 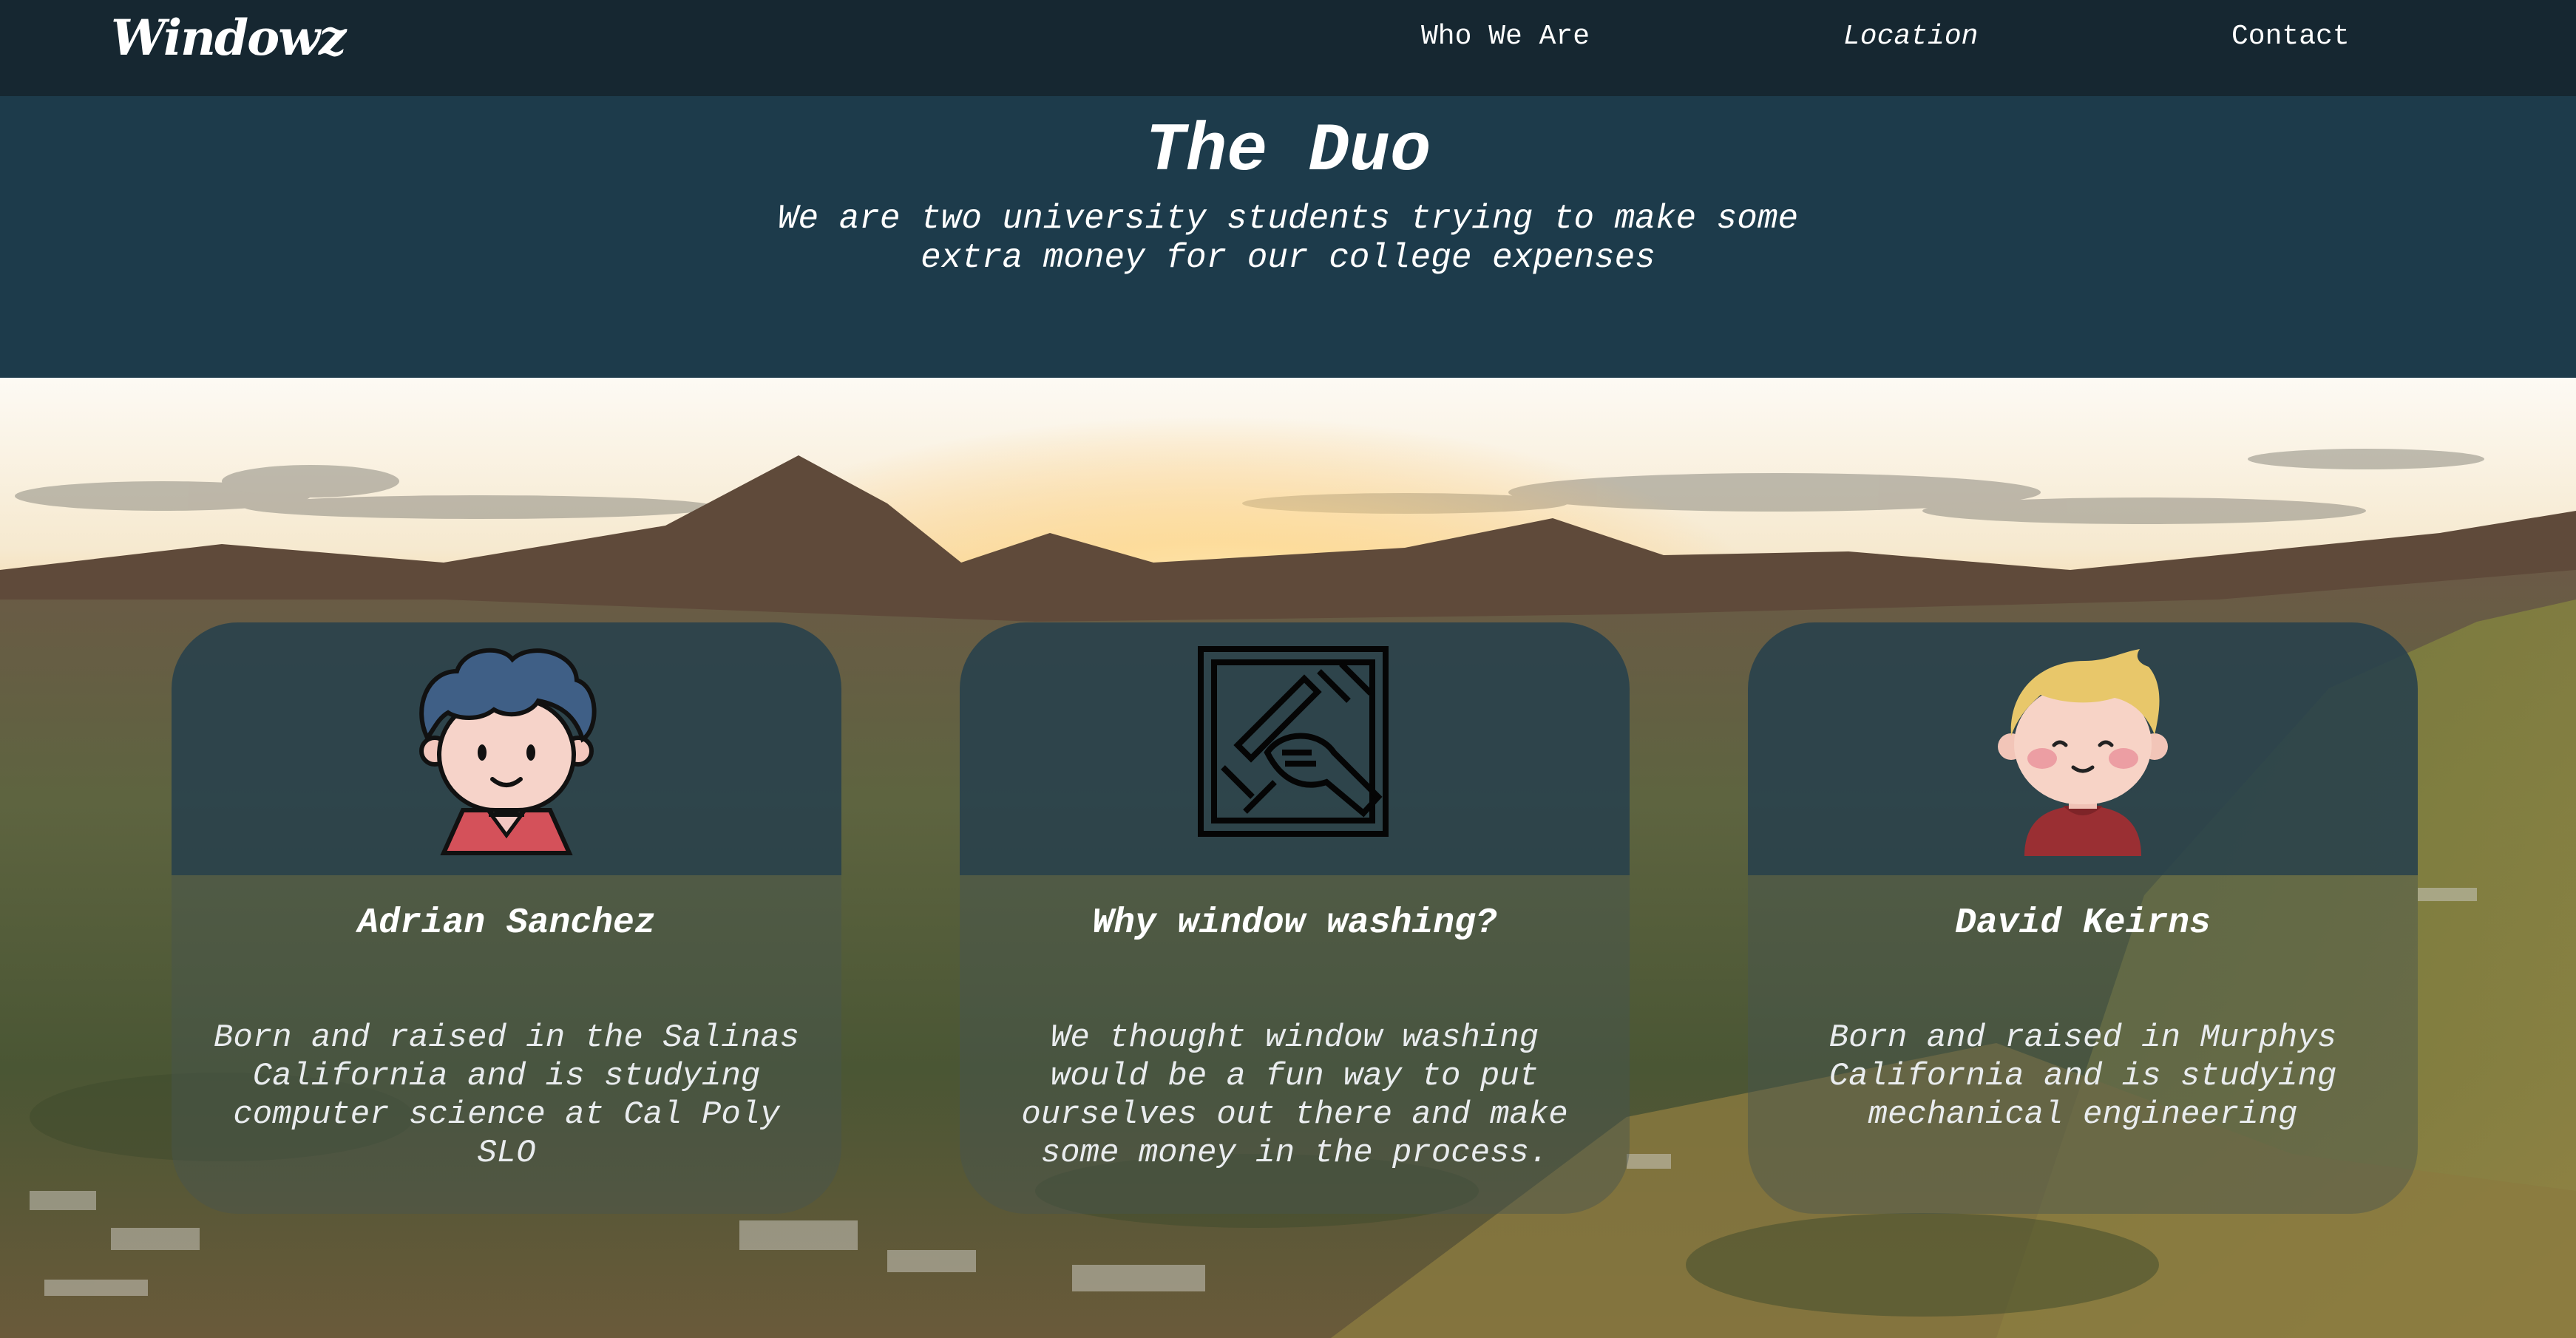 I want to click on boy-avatar-icon, so click(x=506, y=749).